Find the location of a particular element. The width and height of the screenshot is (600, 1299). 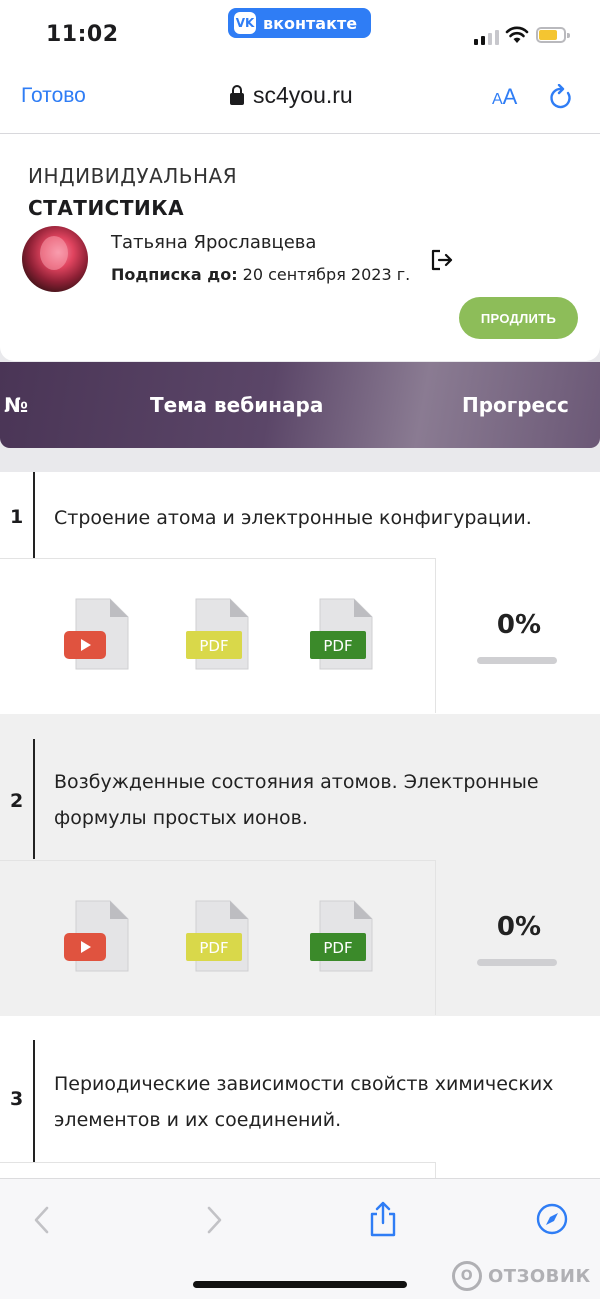

watermark-logo-icon: О is located at coordinates (467, 1276).